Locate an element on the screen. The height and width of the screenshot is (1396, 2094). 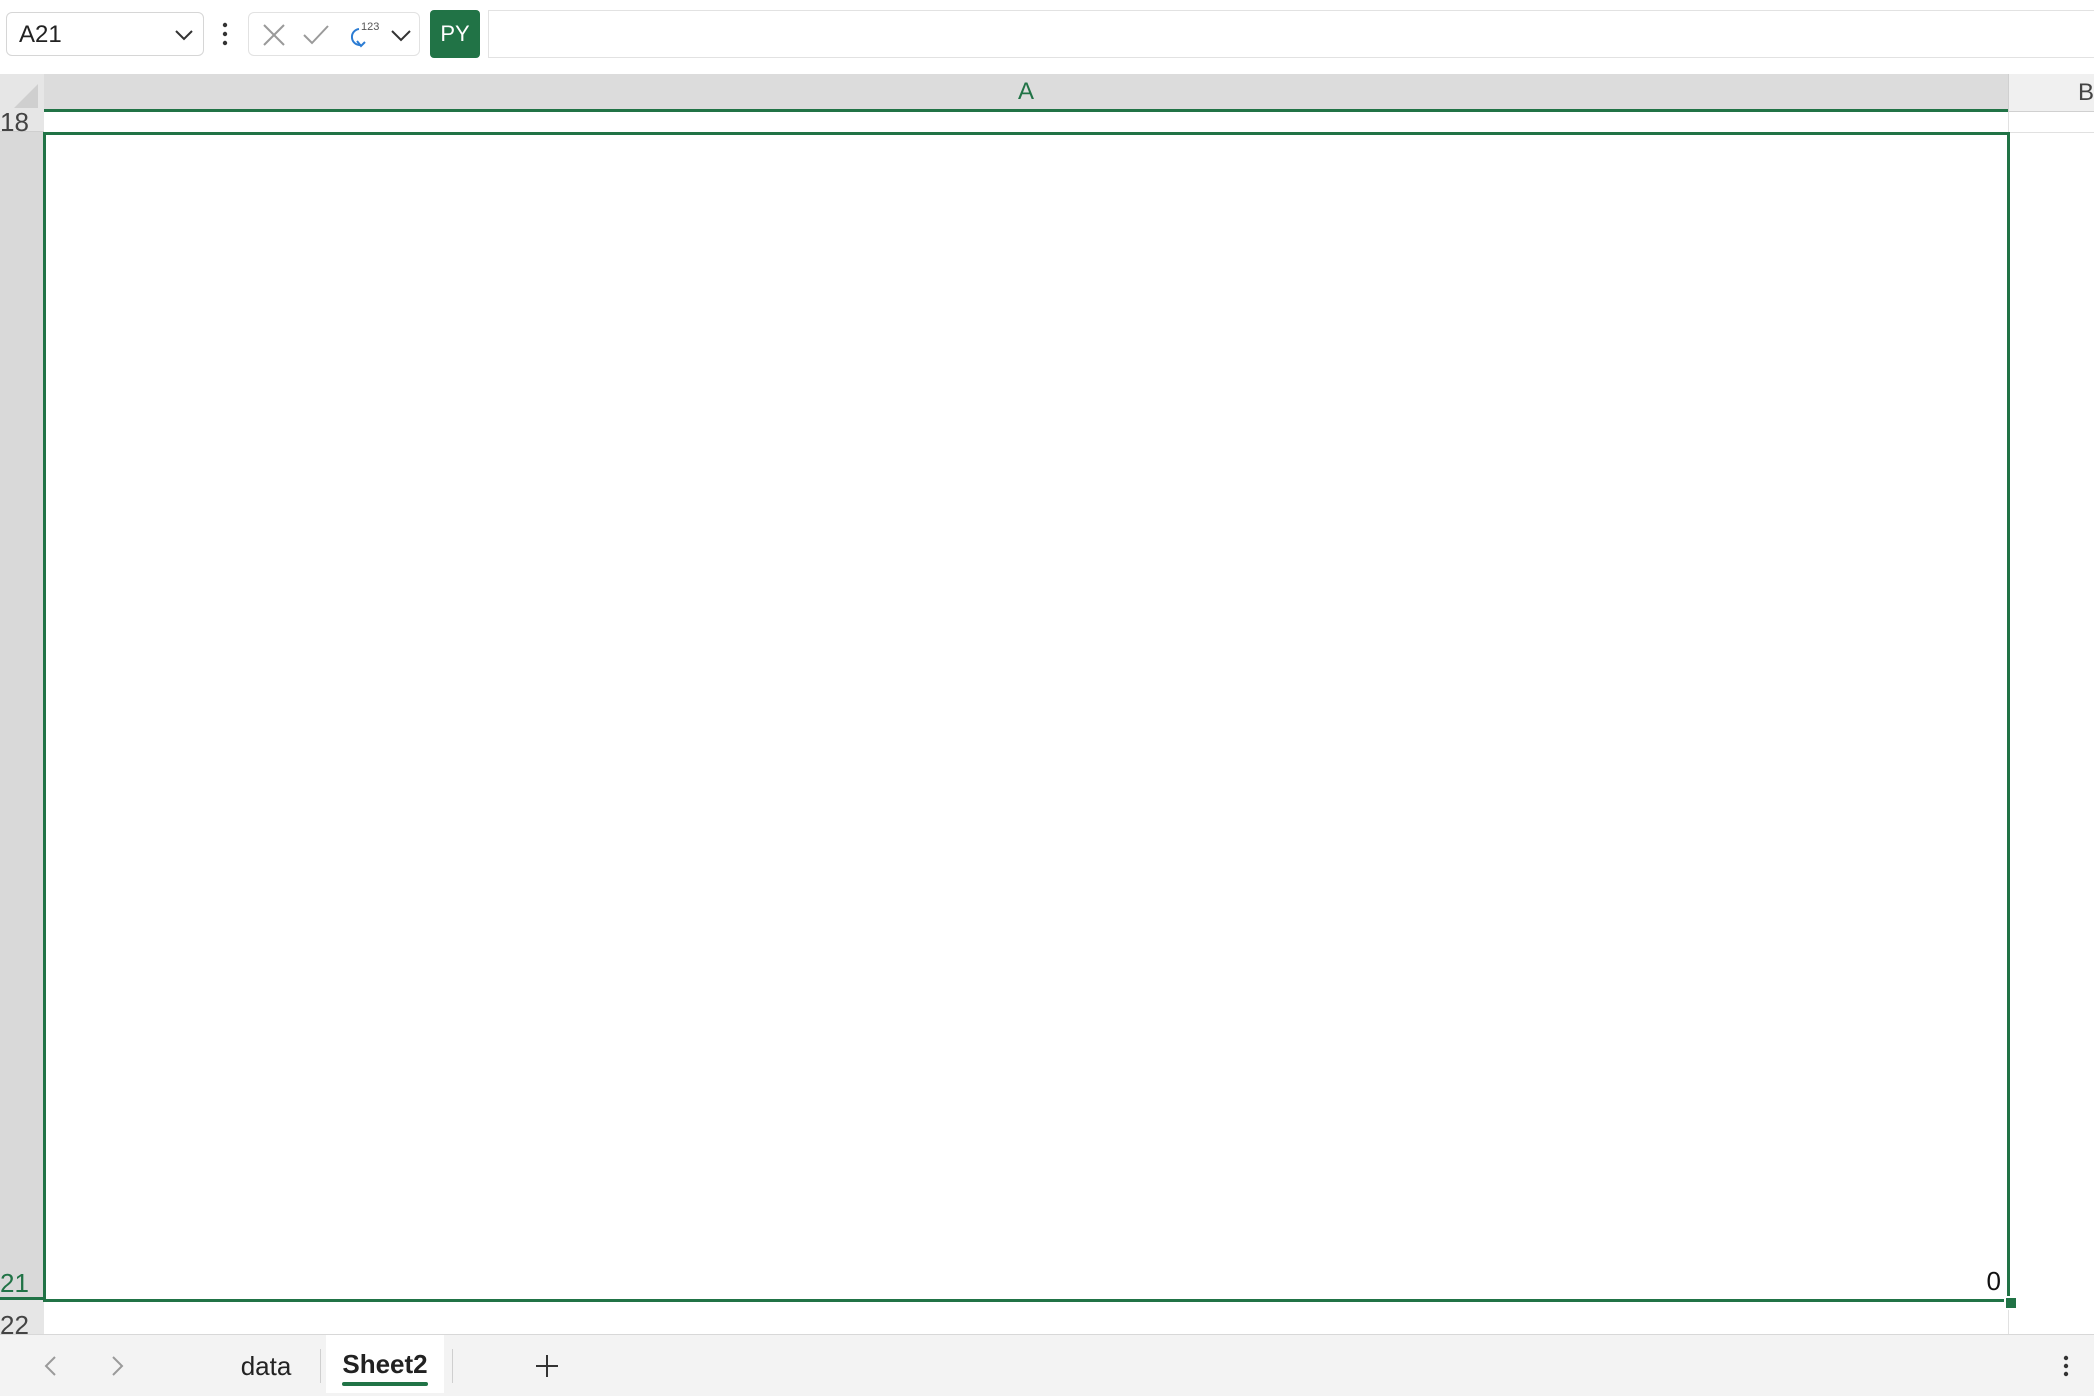
select-all-triangle-icon is located at coordinates (26, 96).